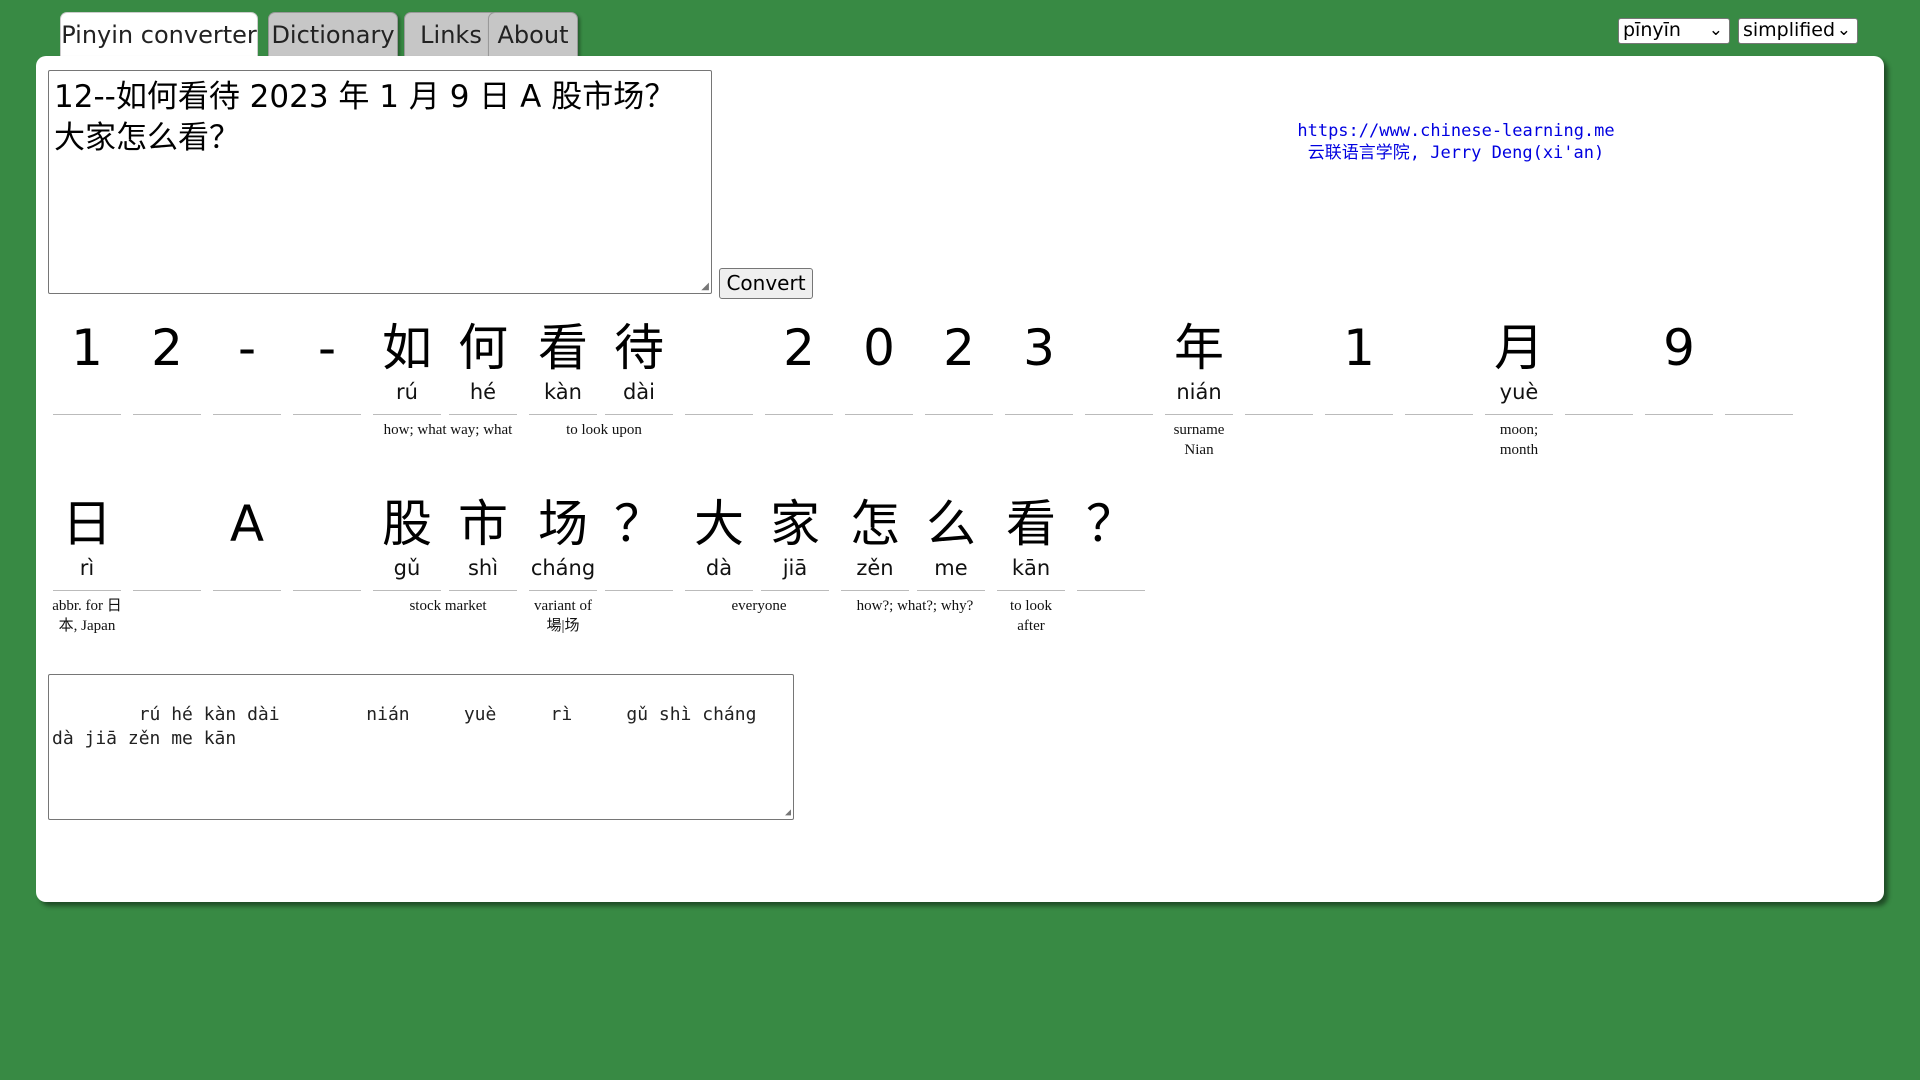 The image size is (1920, 1080). Describe the element at coordinates (448, 606) in the screenshot. I see `gloss-gushi: stock market` at that location.